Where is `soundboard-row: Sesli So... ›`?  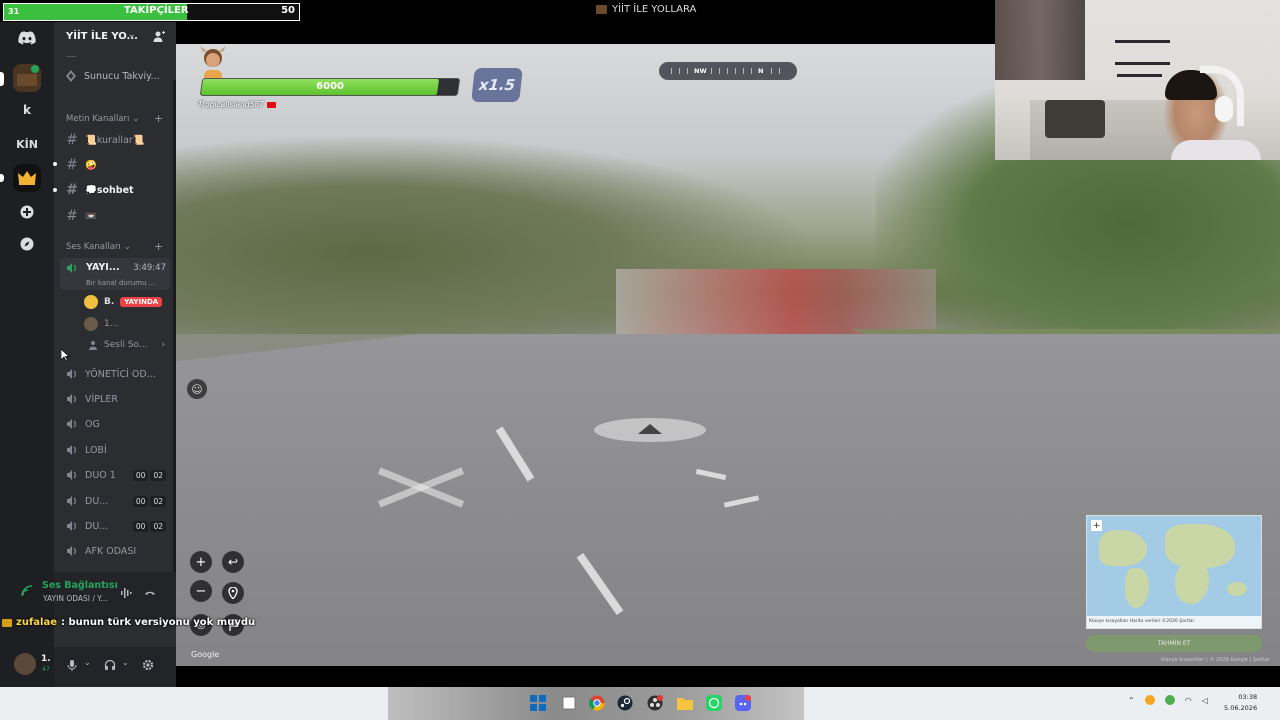
soundboard-row: Sesli So... › is located at coordinates (126, 345).